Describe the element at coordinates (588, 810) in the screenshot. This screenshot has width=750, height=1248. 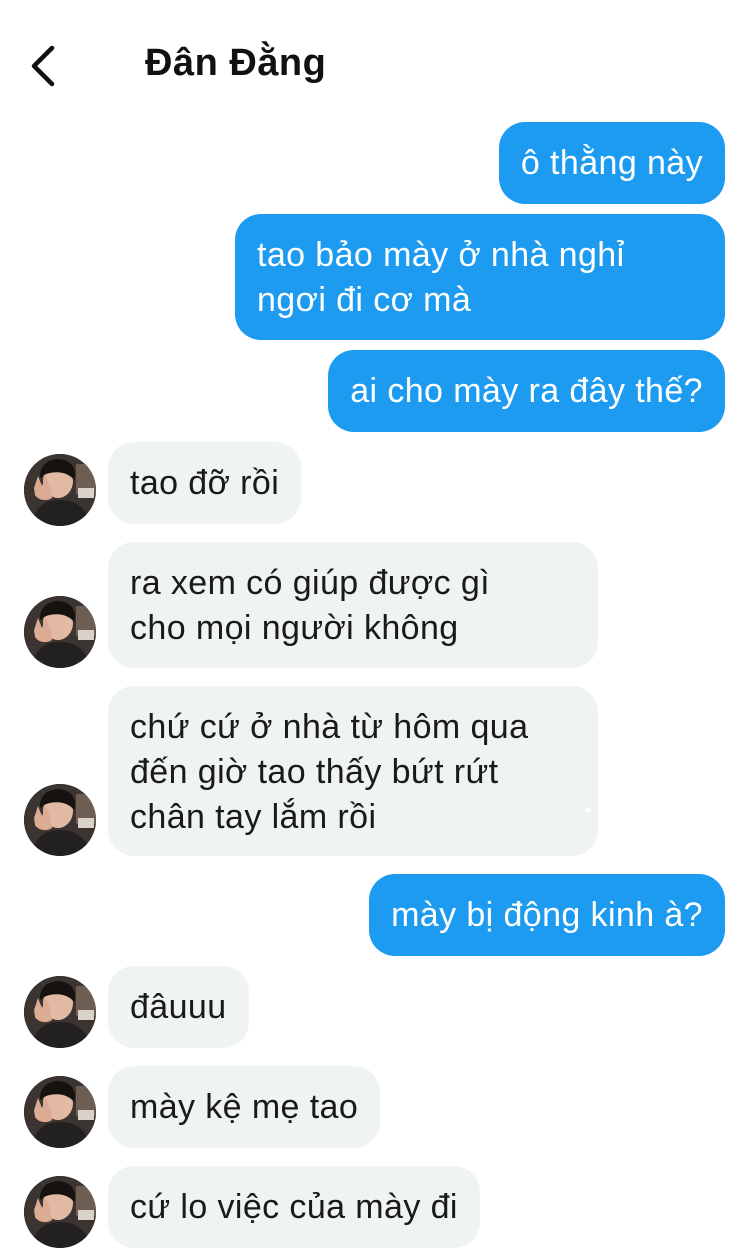
I see `read-indicator` at that location.